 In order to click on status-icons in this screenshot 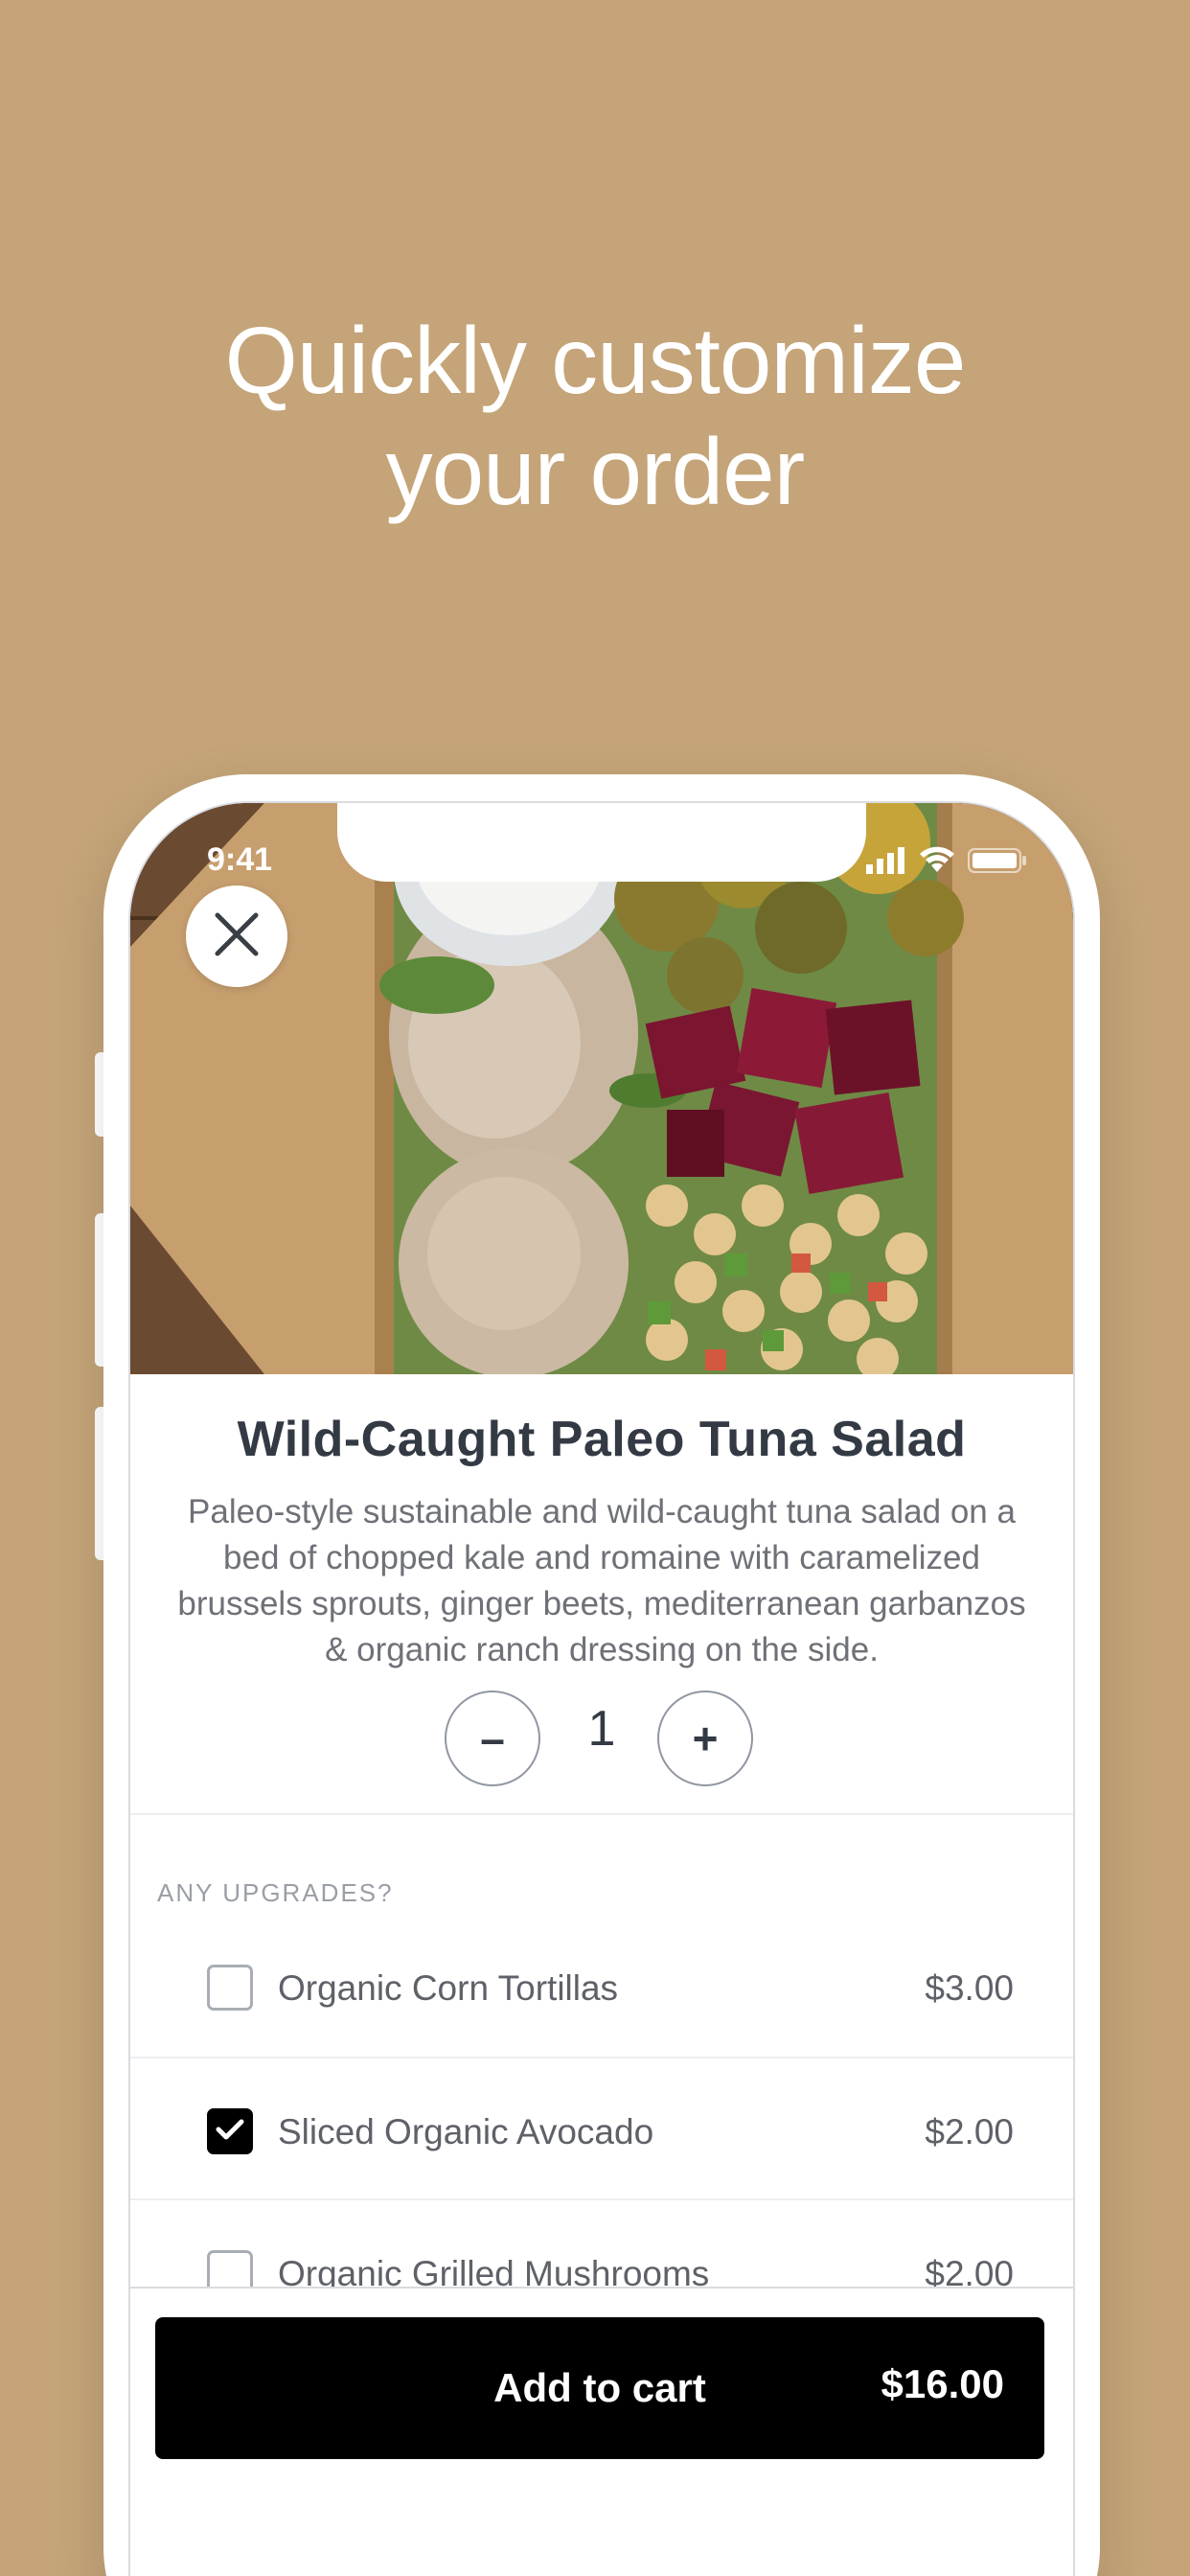, I will do `click(947, 862)`.